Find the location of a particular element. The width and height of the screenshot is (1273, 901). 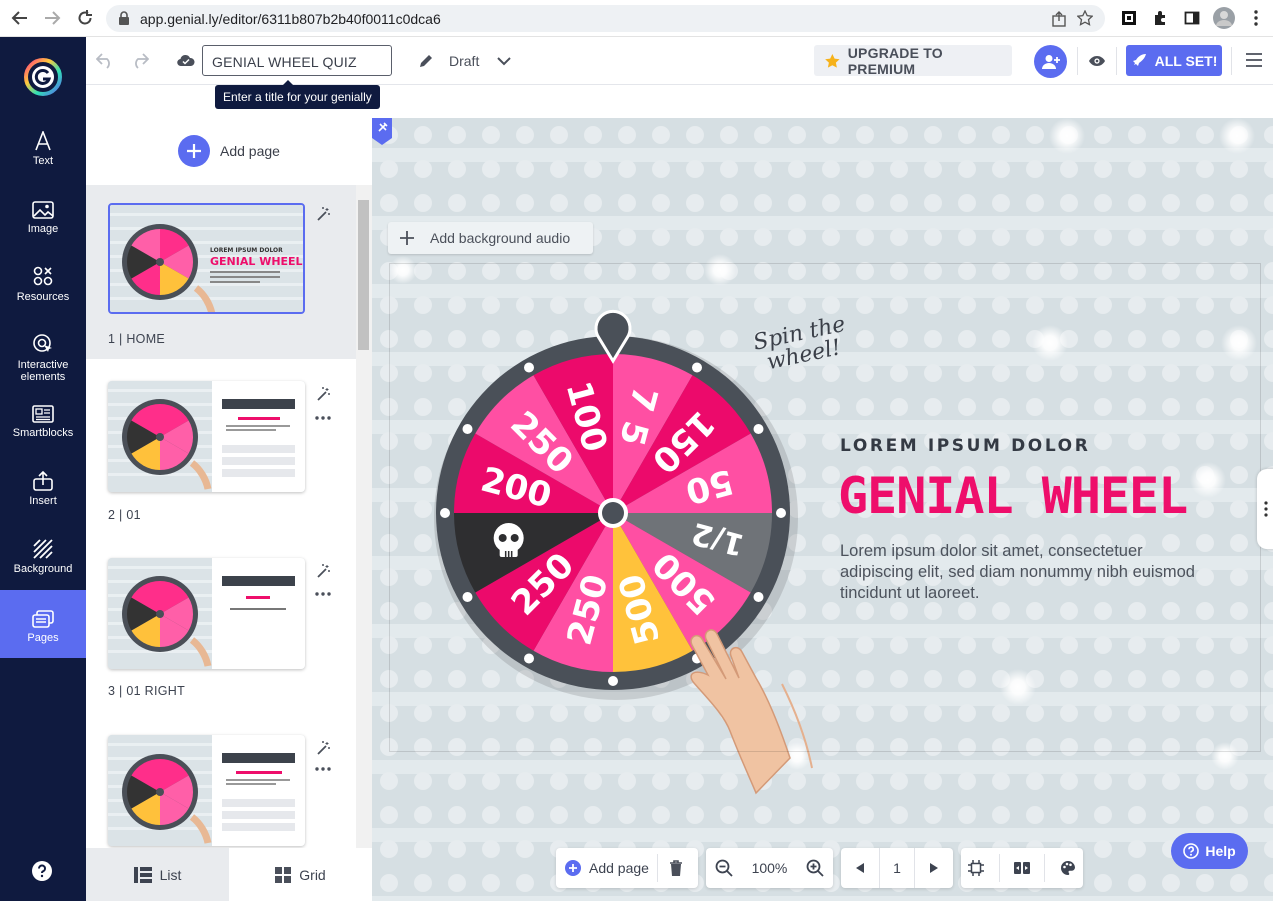

fit-screen-icon is located at coordinates (976, 868).